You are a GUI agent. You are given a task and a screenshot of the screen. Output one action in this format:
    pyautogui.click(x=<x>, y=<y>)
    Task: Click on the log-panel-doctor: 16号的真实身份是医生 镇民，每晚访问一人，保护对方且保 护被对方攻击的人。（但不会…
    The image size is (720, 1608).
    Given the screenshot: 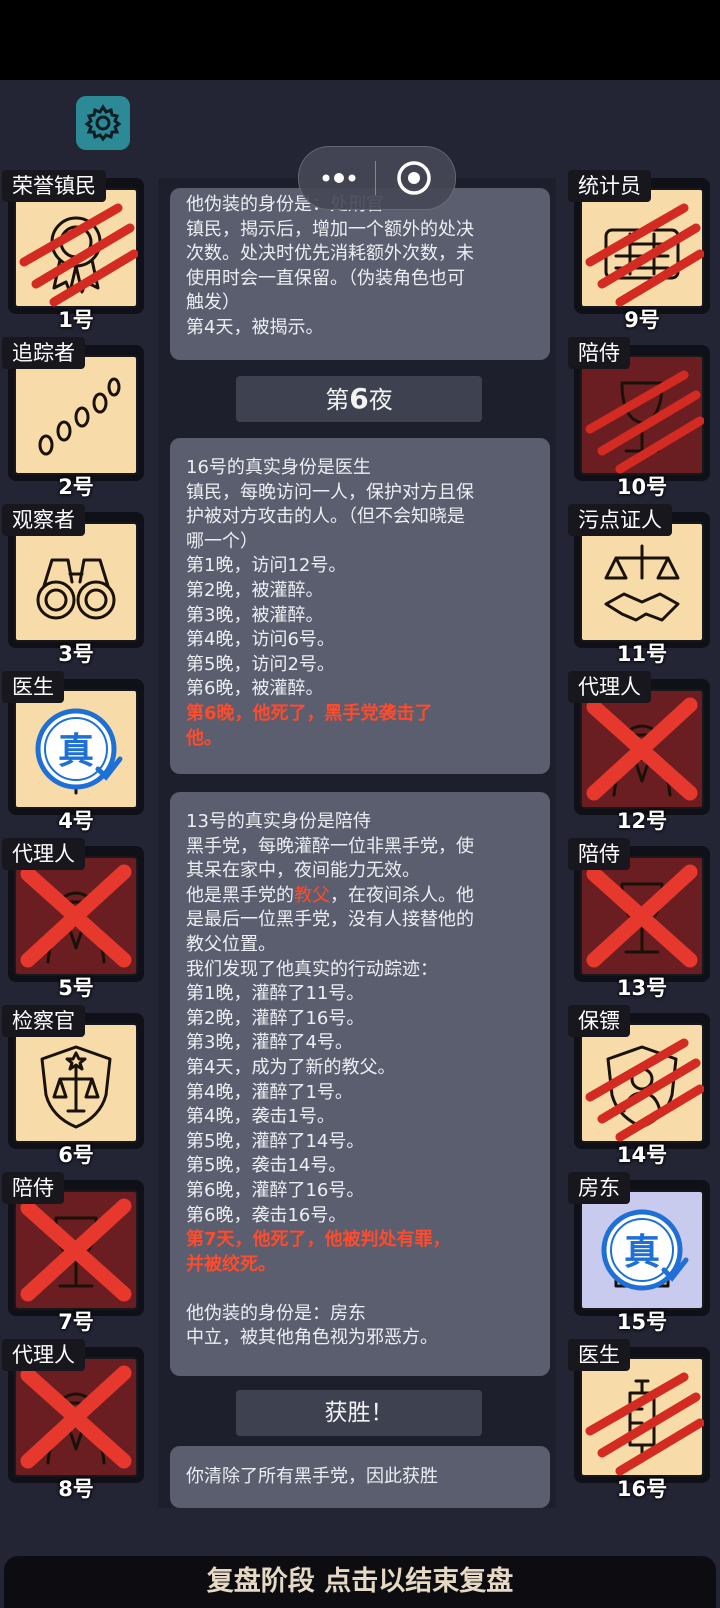 What is the action you would take?
    pyautogui.click(x=360, y=606)
    